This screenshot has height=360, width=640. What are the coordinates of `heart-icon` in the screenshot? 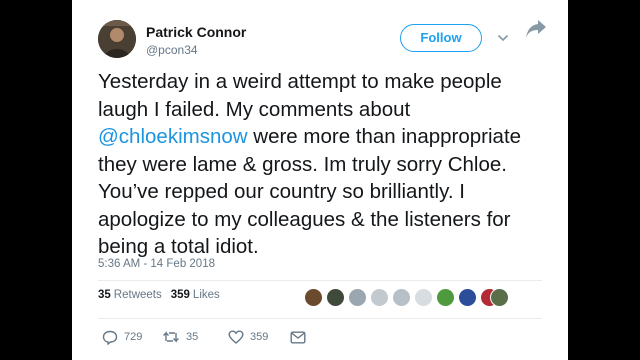 It's located at (236, 337).